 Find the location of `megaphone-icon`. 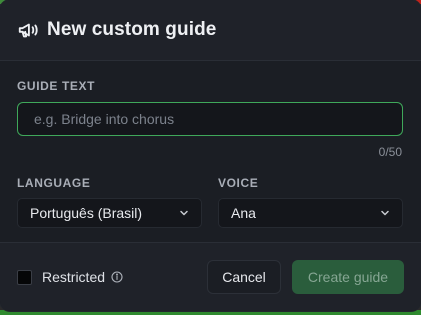

megaphone-icon is located at coordinates (28, 30).